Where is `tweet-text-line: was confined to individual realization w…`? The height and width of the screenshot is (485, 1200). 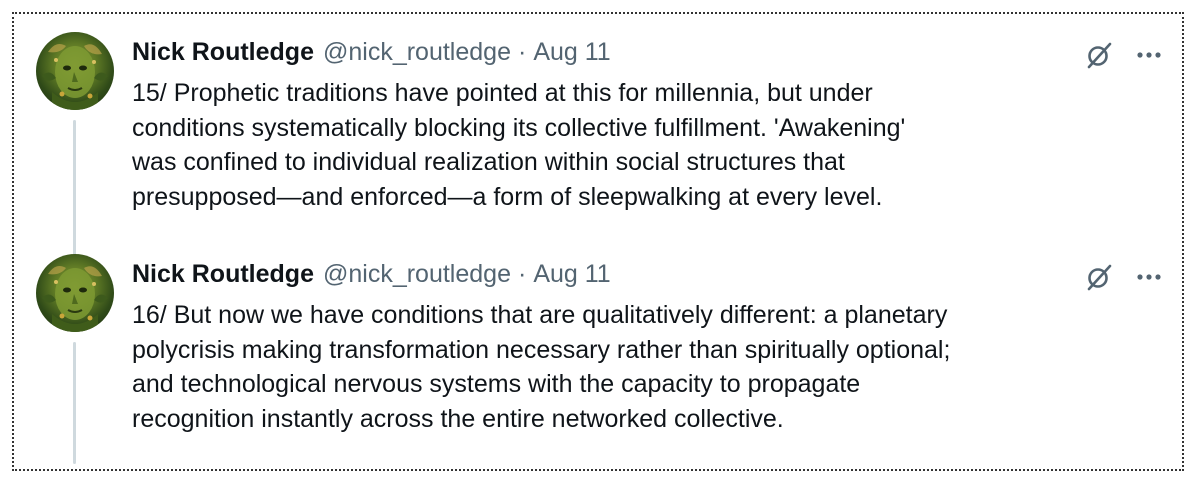 tweet-text-line: was confined to individual realization w… is located at coordinates (488, 162).